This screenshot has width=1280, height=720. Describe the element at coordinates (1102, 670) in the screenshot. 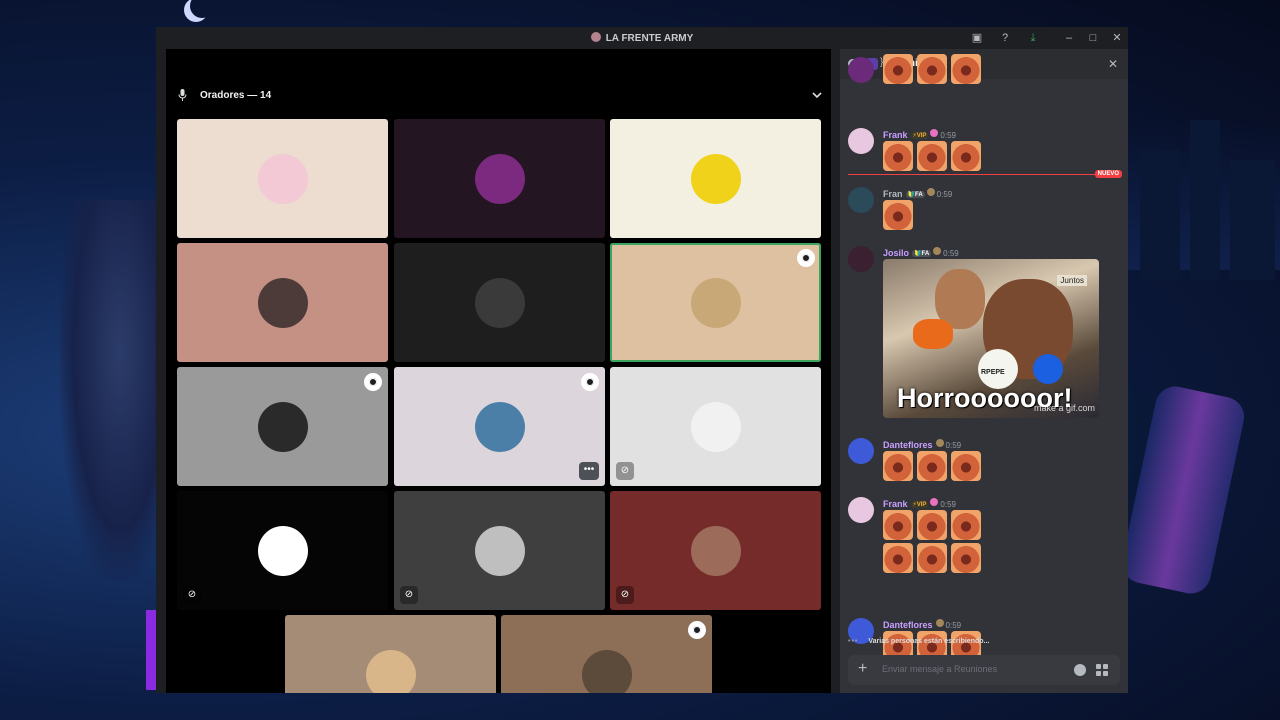

I see `apps-icon` at that location.